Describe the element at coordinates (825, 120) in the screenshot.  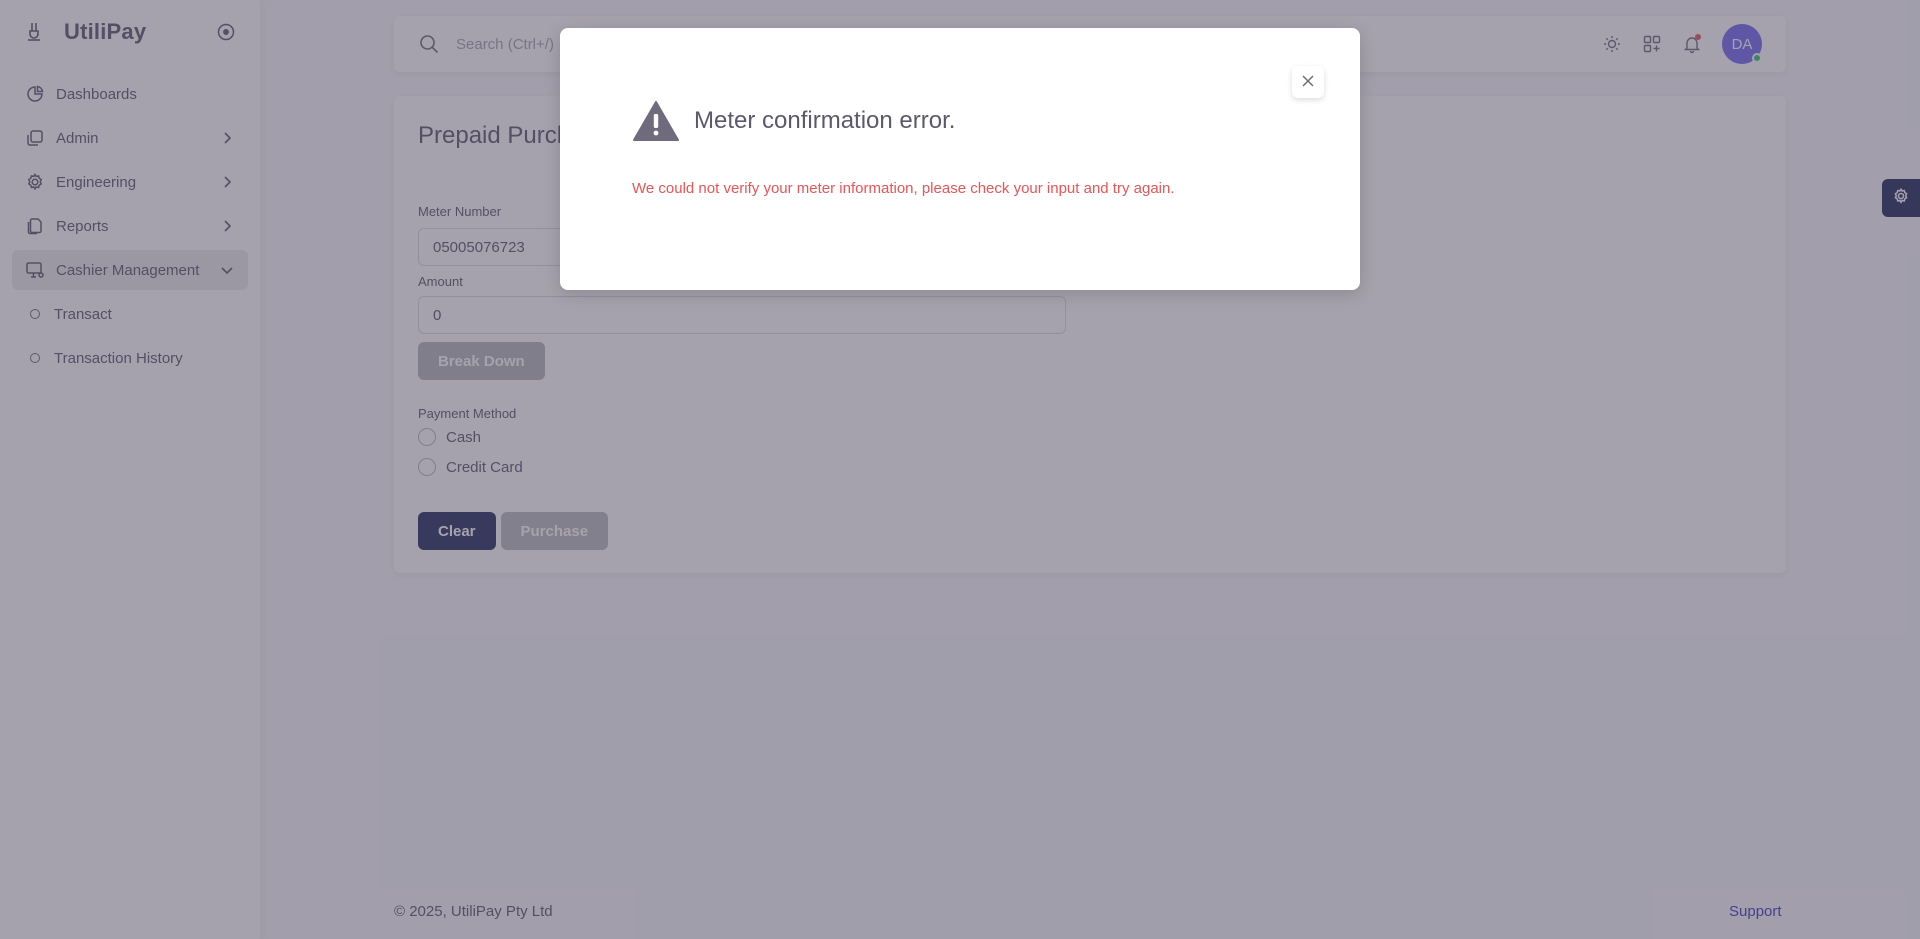
I see `modal-title: Meter confirmation error.` at that location.